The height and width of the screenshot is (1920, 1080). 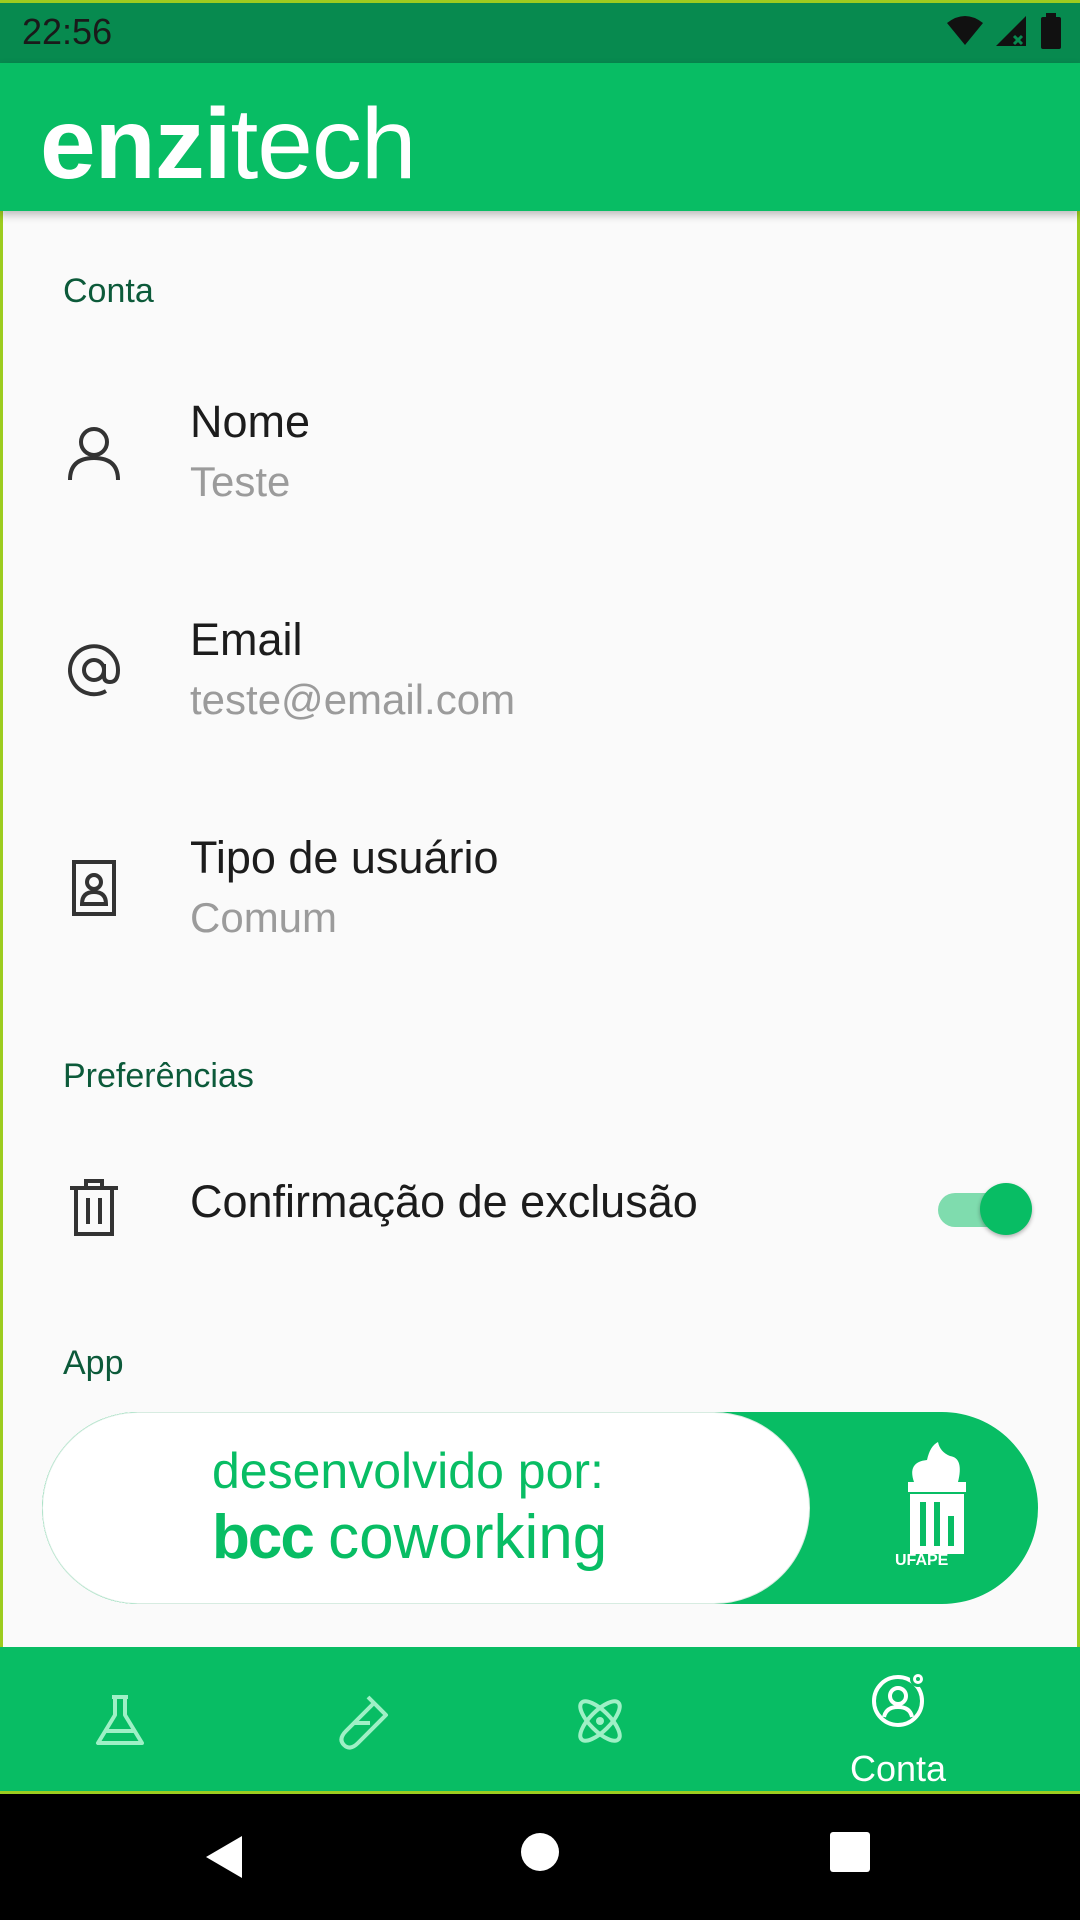 What do you see at coordinates (344, 857) in the screenshot?
I see `item-title: Tipo de usuário` at bounding box center [344, 857].